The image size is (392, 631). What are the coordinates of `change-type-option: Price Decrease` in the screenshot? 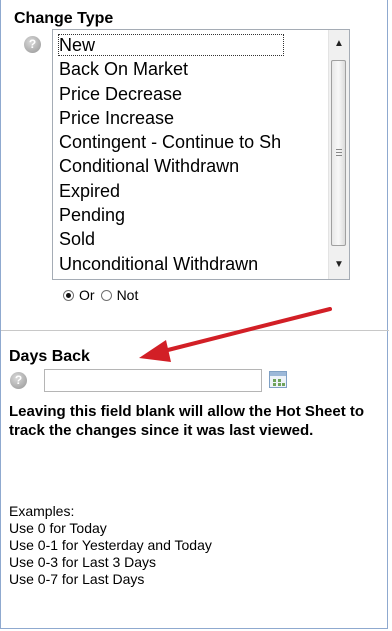 It's located at (188, 94).